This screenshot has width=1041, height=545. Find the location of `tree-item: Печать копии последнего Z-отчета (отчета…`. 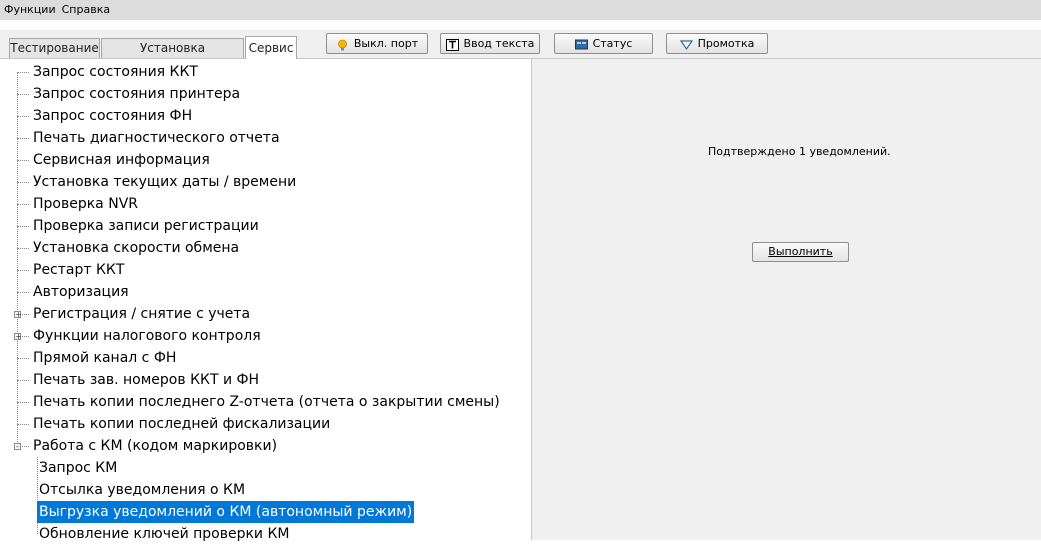

tree-item: Печать копии последнего Z-отчета (отчета… is located at coordinates (266, 402).